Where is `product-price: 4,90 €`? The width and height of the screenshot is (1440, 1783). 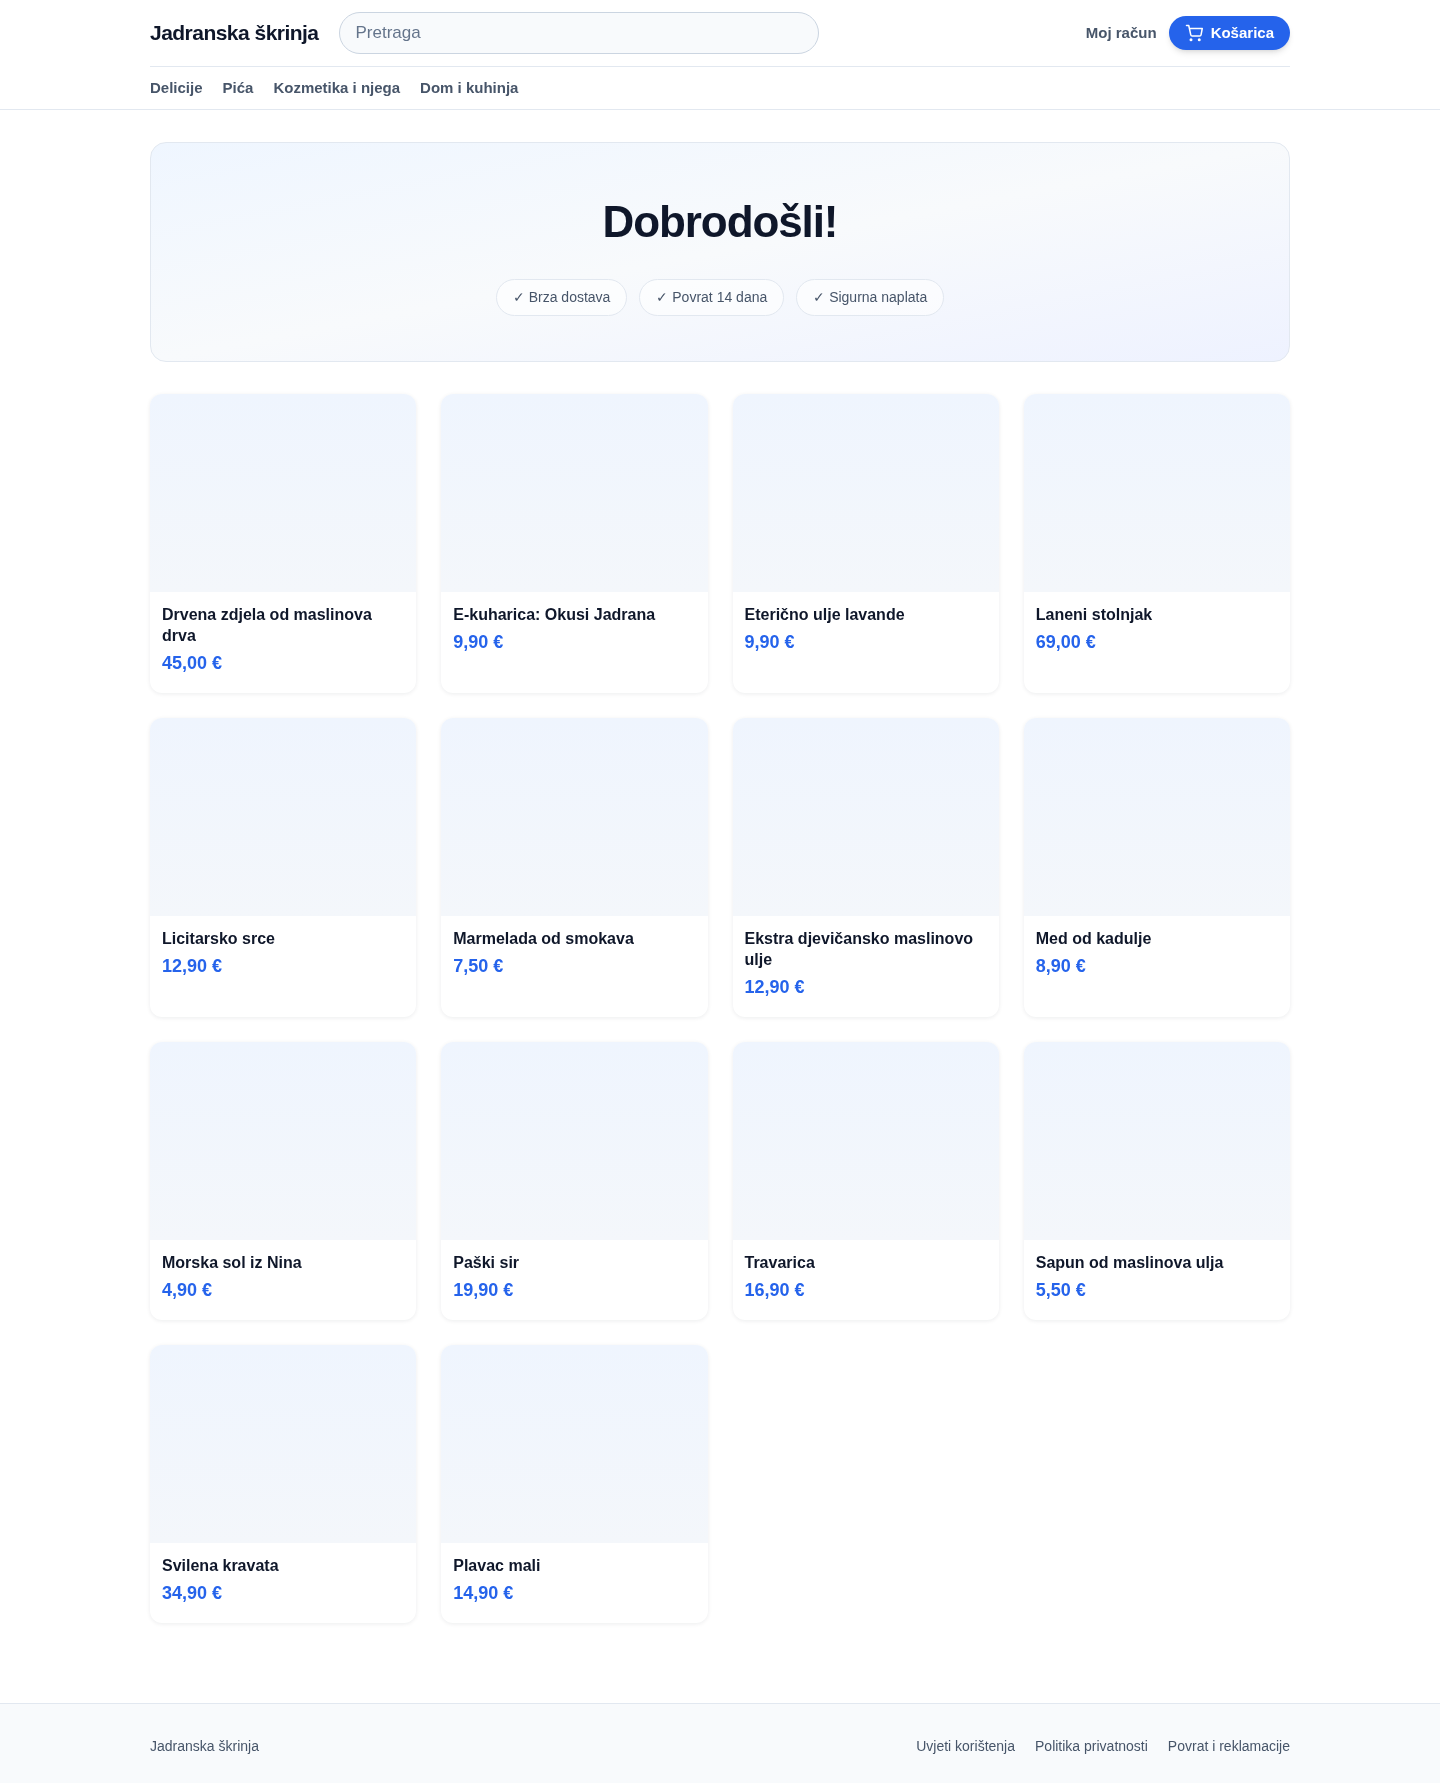 product-price: 4,90 € is located at coordinates (188, 1290).